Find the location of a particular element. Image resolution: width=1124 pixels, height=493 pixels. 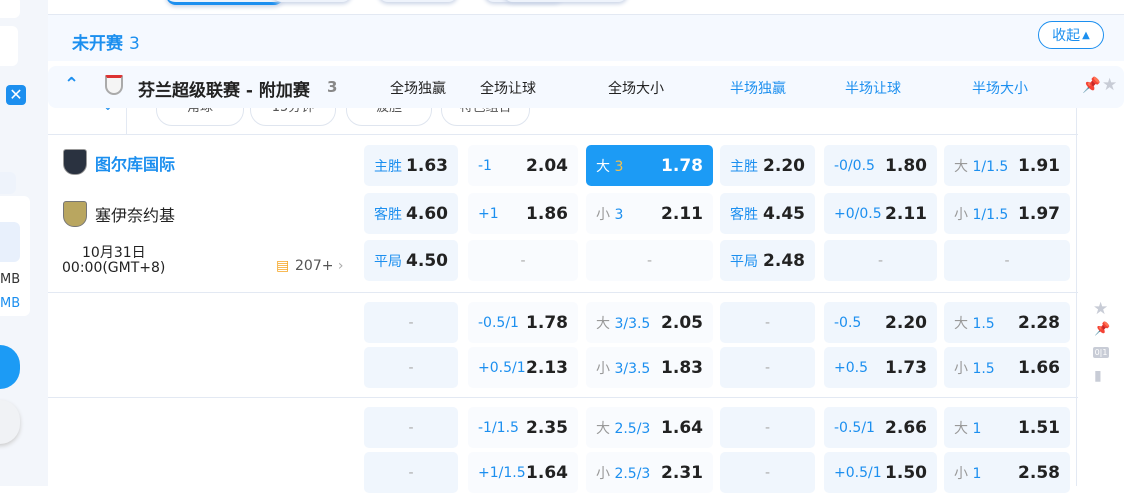

odds-line: 3/3.5 is located at coordinates (632, 323).